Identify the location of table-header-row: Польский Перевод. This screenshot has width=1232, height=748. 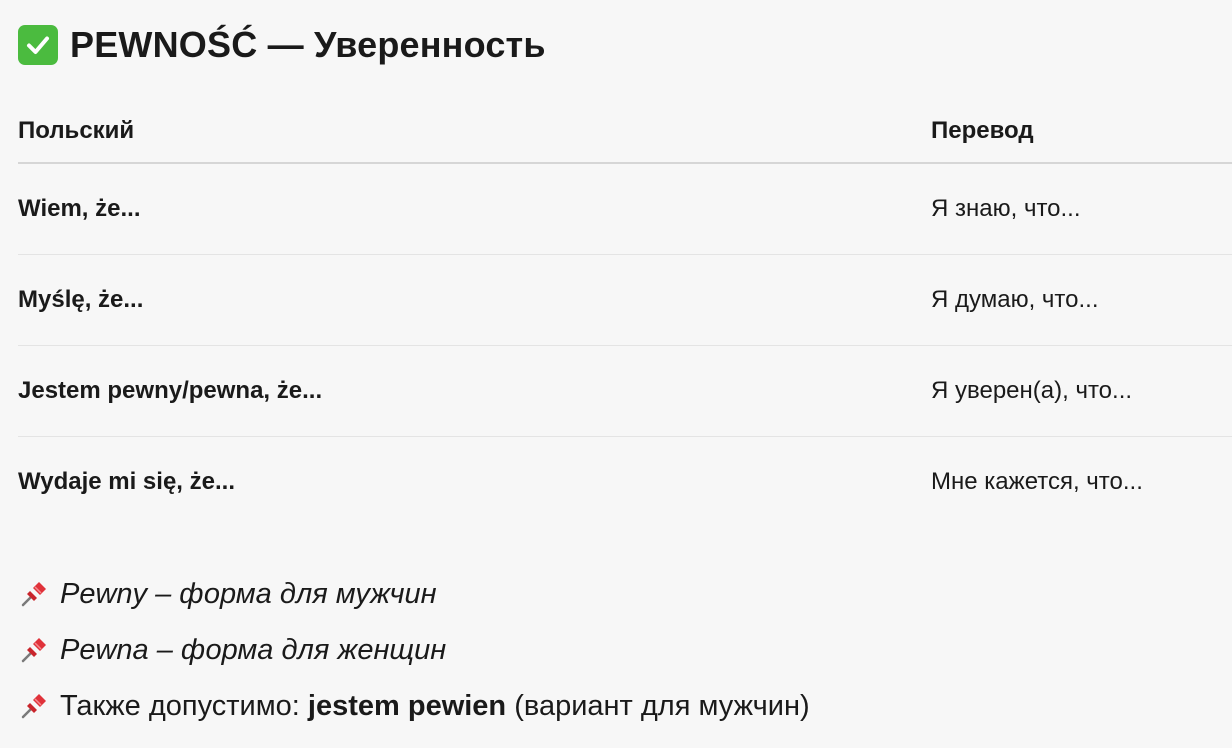
(625, 132).